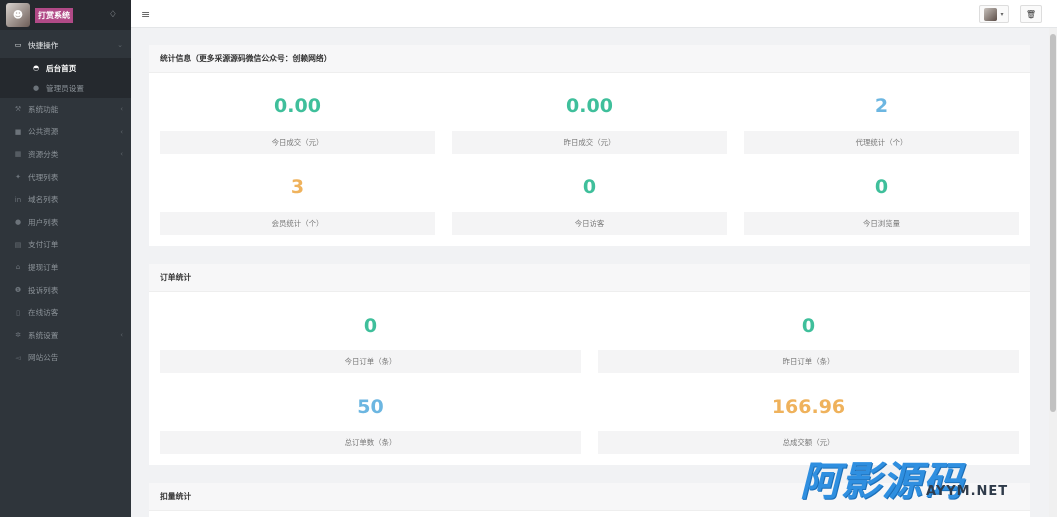 Image resolution: width=1057 pixels, height=517 pixels. I want to click on sidebar-item-announcements: ◅ 网站公告, so click(65, 358).